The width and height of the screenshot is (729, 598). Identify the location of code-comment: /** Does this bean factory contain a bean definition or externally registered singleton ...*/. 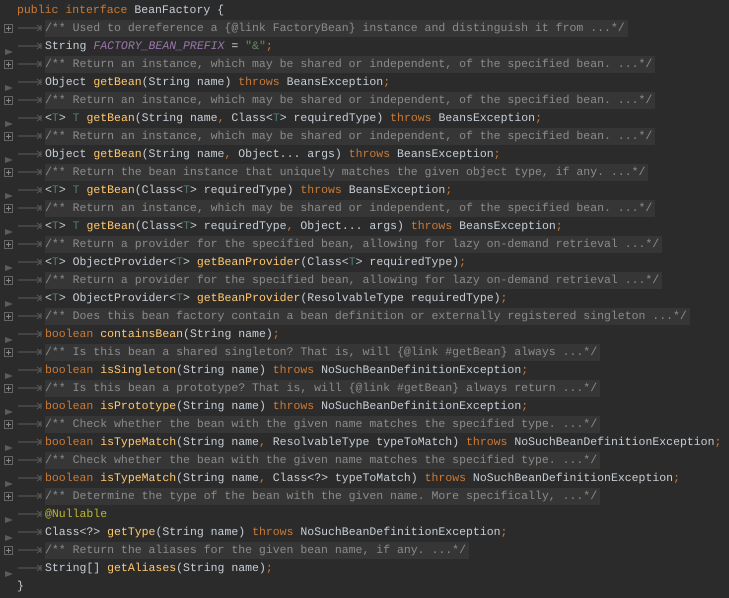
(367, 316).